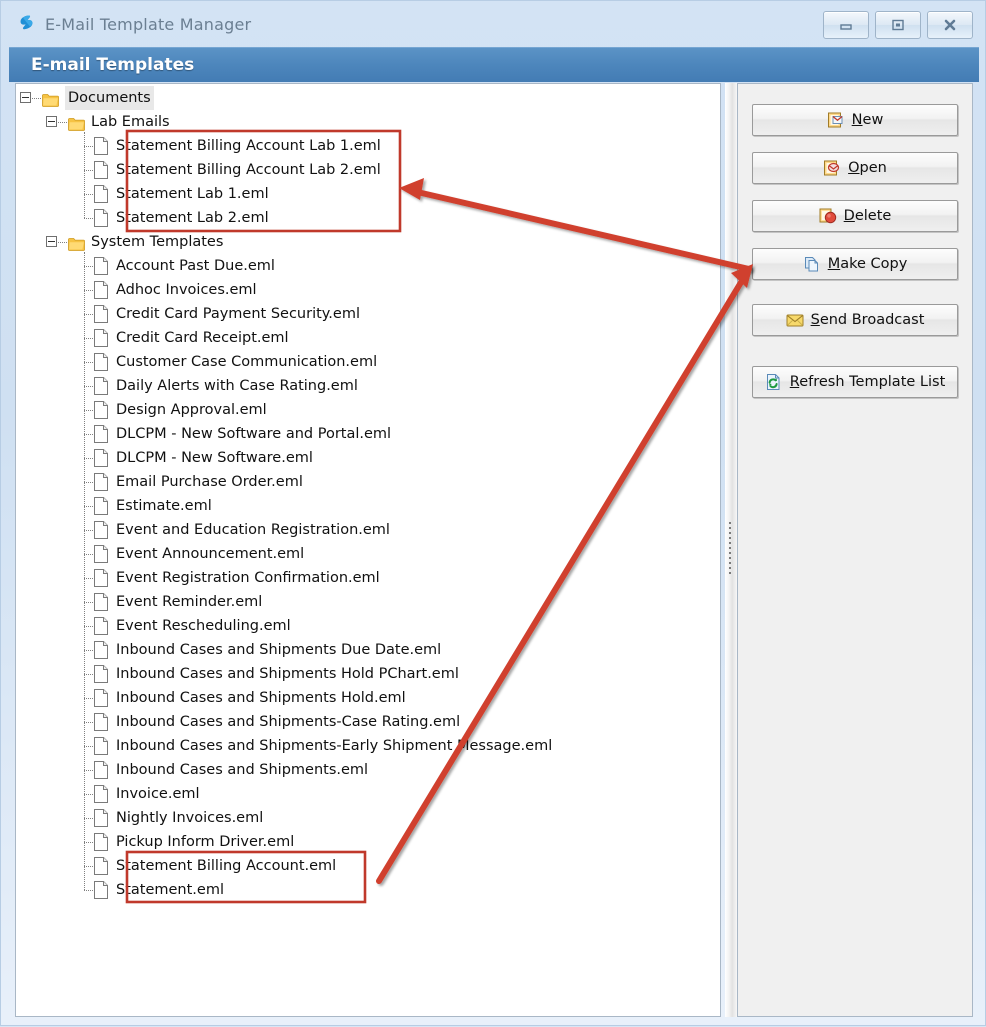 This screenshot has height=1027, width=986. What do you see at coordinates (867, 120) in the screenshot?
I see `new-button-label: New` at bounding box center [867, 120].